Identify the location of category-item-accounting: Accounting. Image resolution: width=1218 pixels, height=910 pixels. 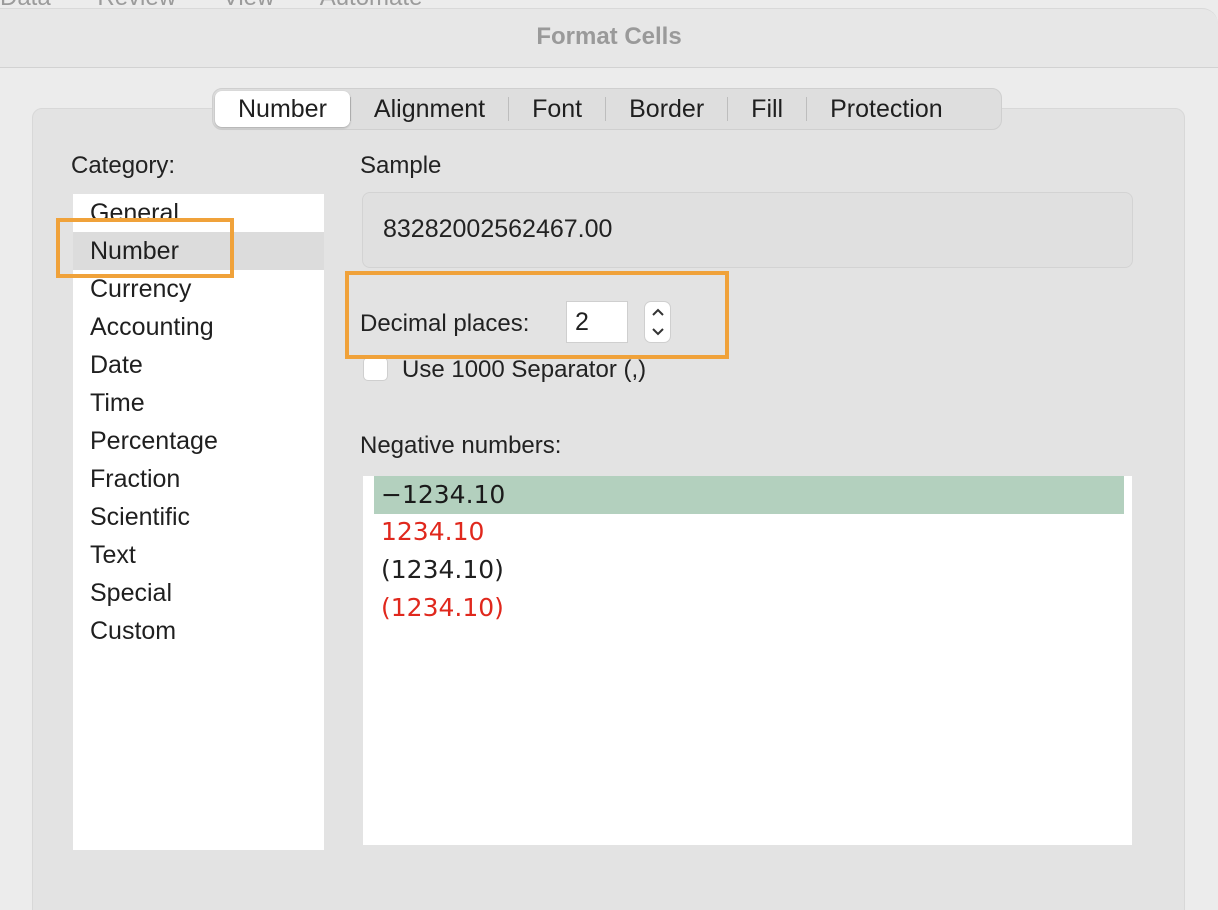
(198, 327).